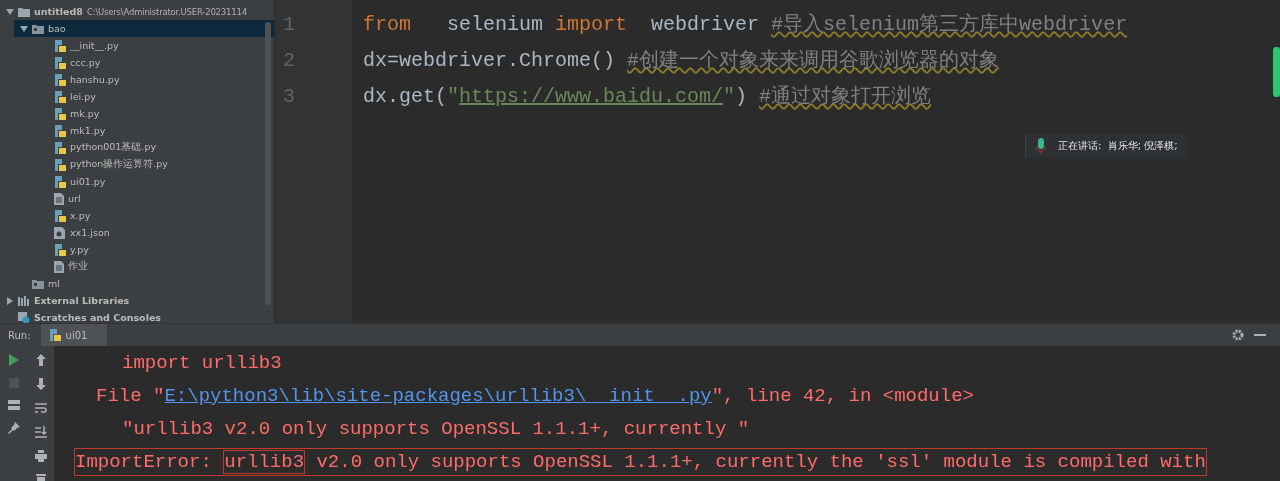 The image size is (1280, 481). I want to click on scrollbar, so click(268, 163).